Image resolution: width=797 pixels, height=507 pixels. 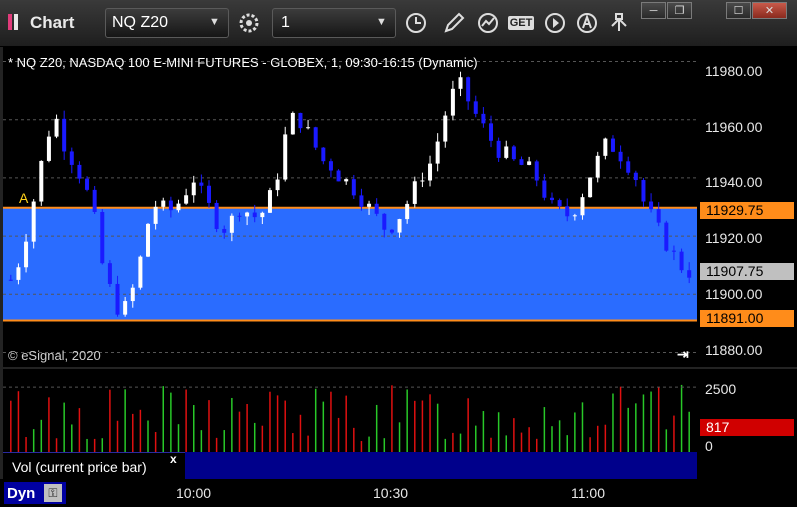 I want to click on restore-button: ❐, so click(x=679, y=10).